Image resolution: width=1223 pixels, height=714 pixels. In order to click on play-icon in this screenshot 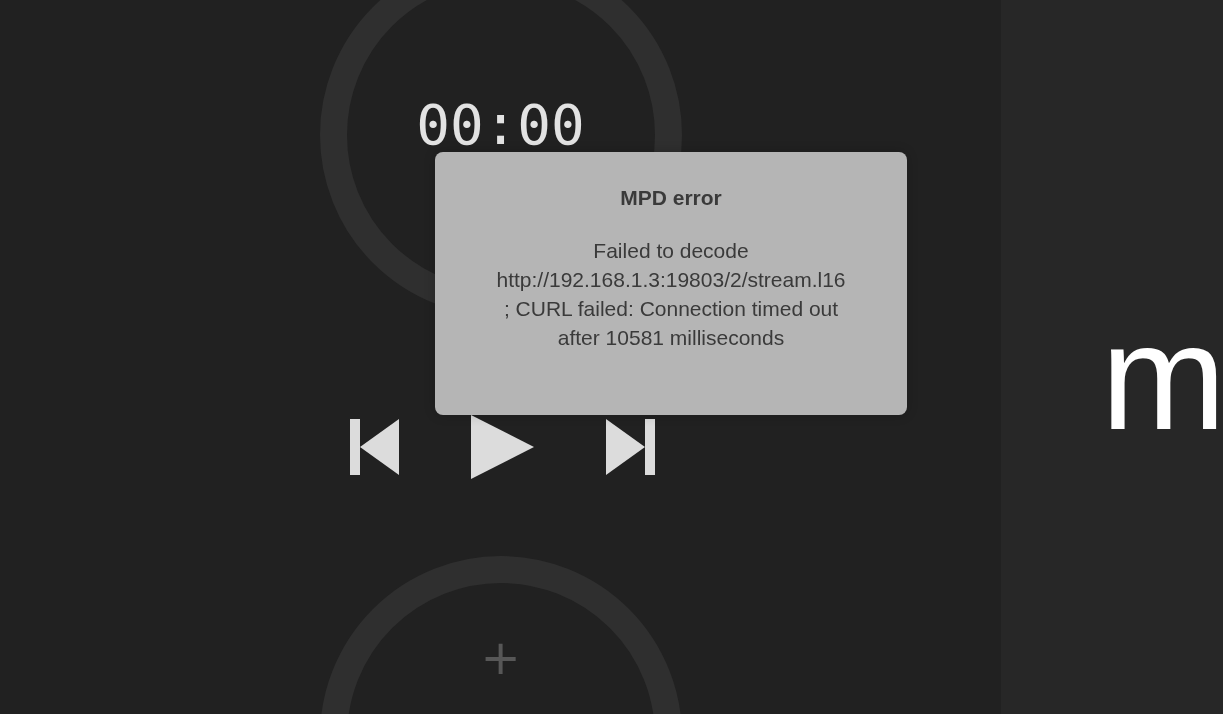, I will do `click(502, 447)`.